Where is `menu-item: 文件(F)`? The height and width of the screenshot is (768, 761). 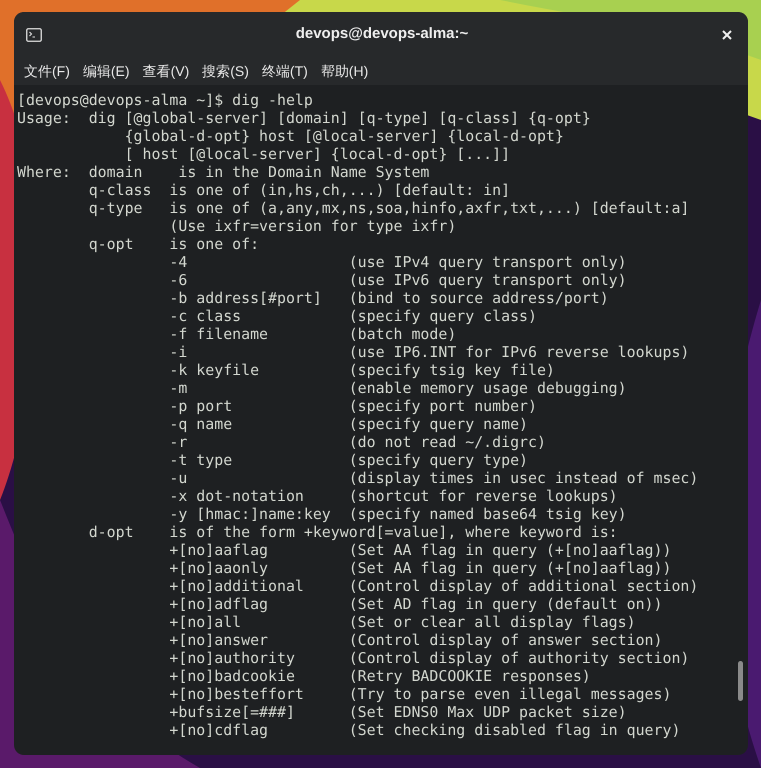 menu-item: 文件(F) is located at coordinates (47, 71).